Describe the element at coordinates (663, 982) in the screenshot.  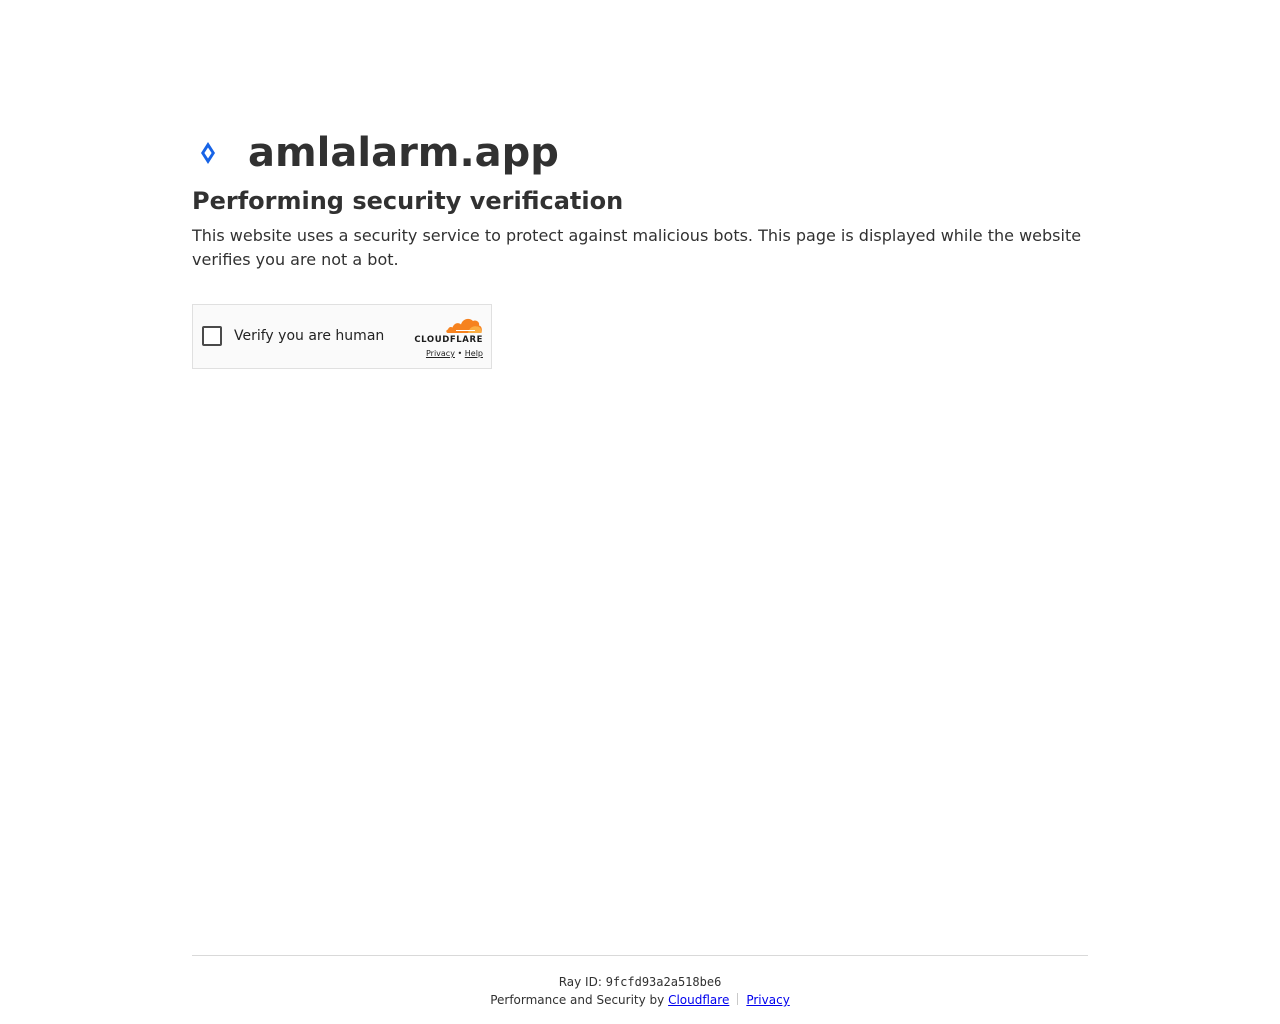
I see `ray-id-value: 9fcfd93a2a518be6` at that location.